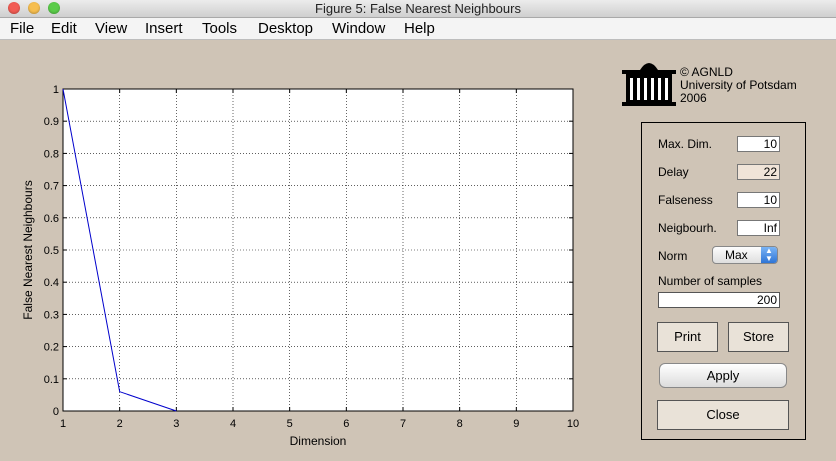 This screenshot has height=461, width=836. What do you see at coordinates (460, 424) in the screenshot?
I see `x-tick-label: 8` at bounding box center [460, 424].